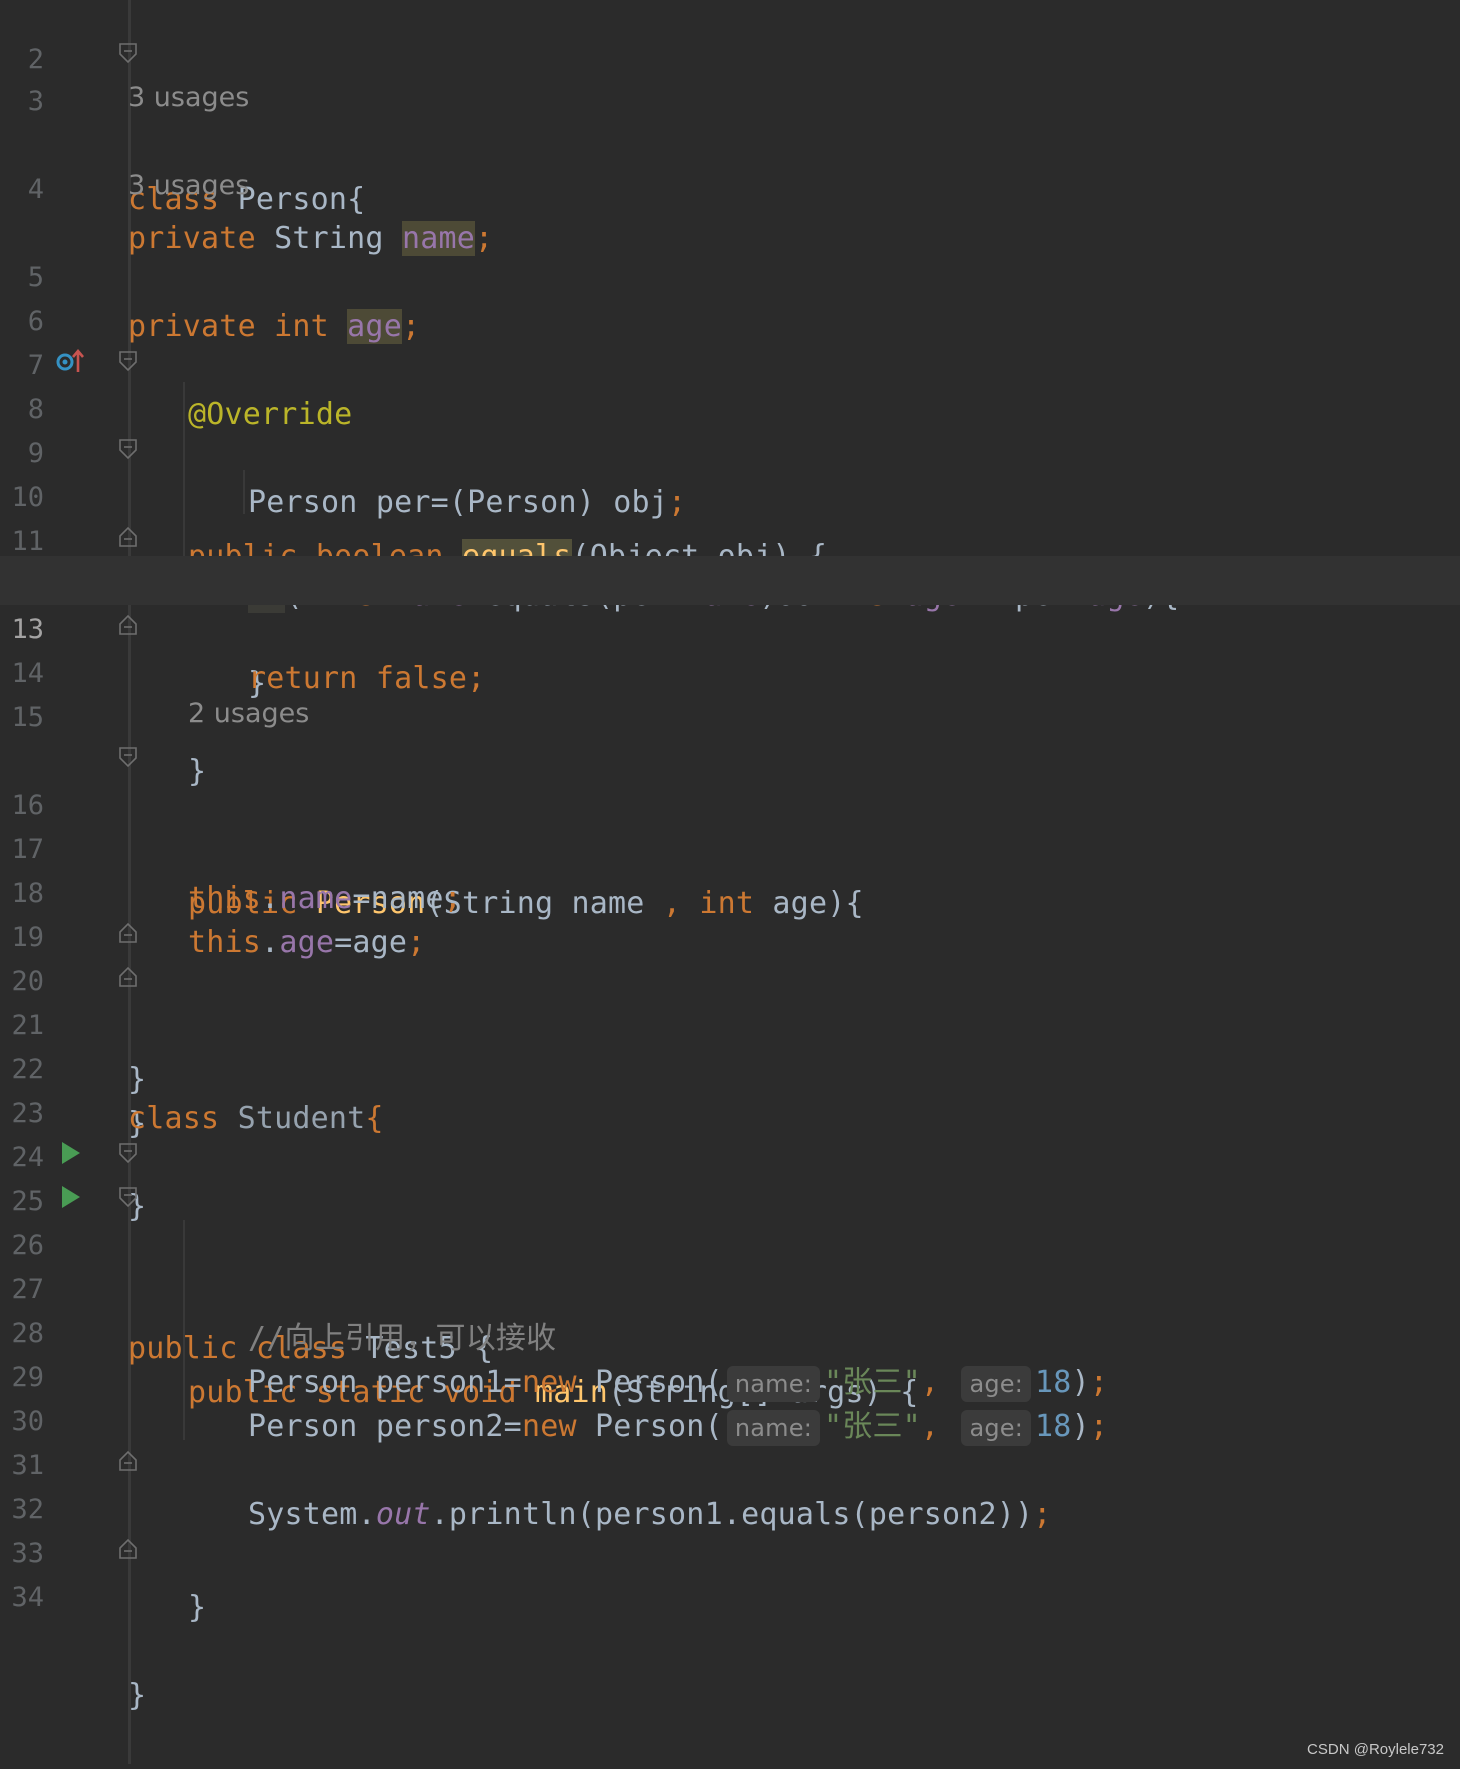  Describe the element at coordinates (730, 846) in the screenshot. I see `code-line: 17 this.name=name;` at that location.